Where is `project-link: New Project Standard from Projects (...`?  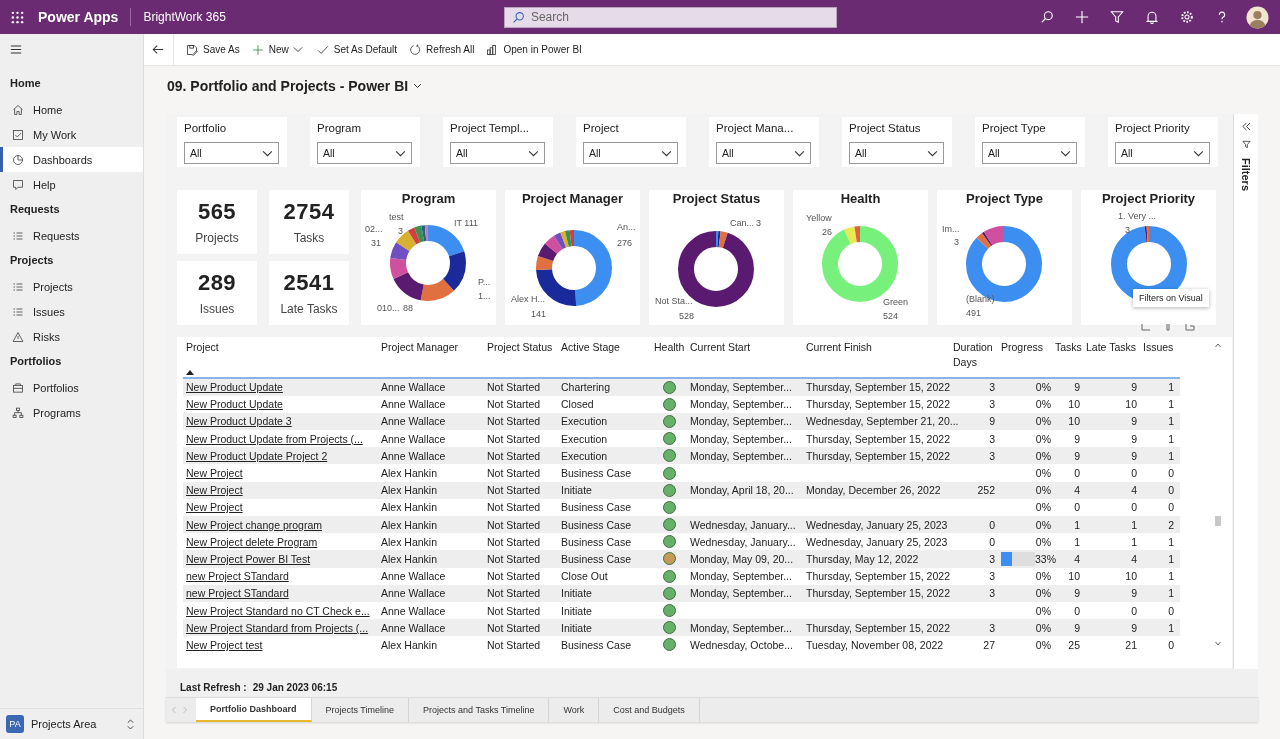
project-link: New Project Standard from Projects (... is located at coordinates (280, 627).